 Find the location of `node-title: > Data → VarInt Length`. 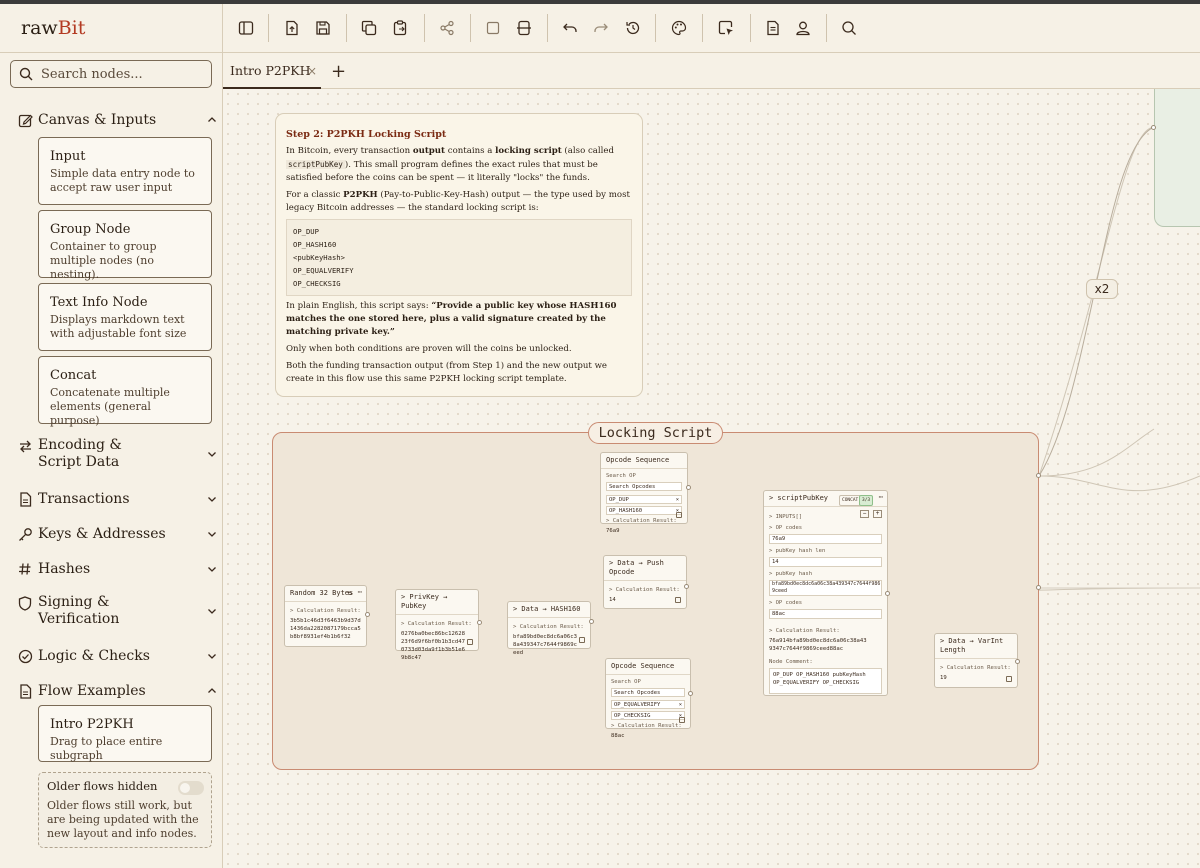

node-title: > Data → VarInt Length is located at coordinates (976, 646).